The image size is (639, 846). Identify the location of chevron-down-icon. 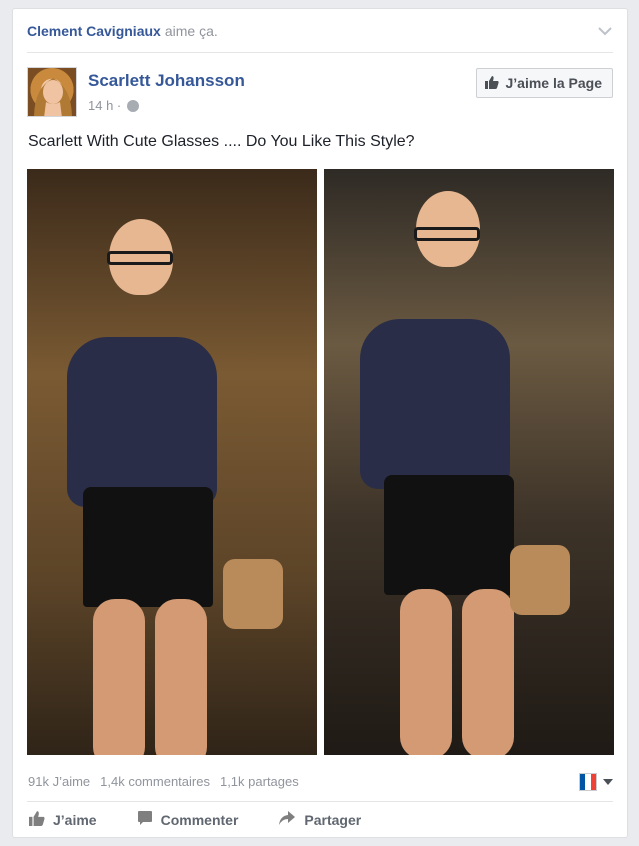
(605, 31).